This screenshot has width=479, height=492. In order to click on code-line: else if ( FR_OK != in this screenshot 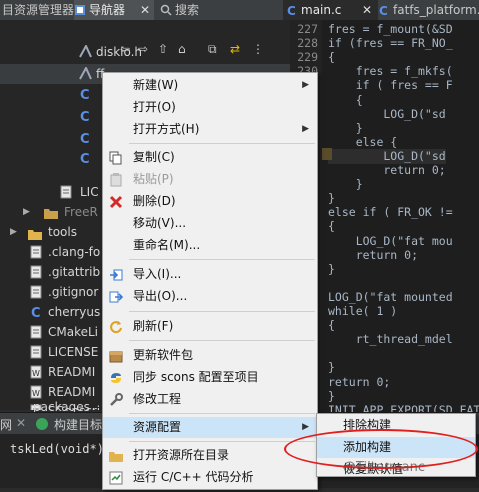, I will do `click(390, 212)`.